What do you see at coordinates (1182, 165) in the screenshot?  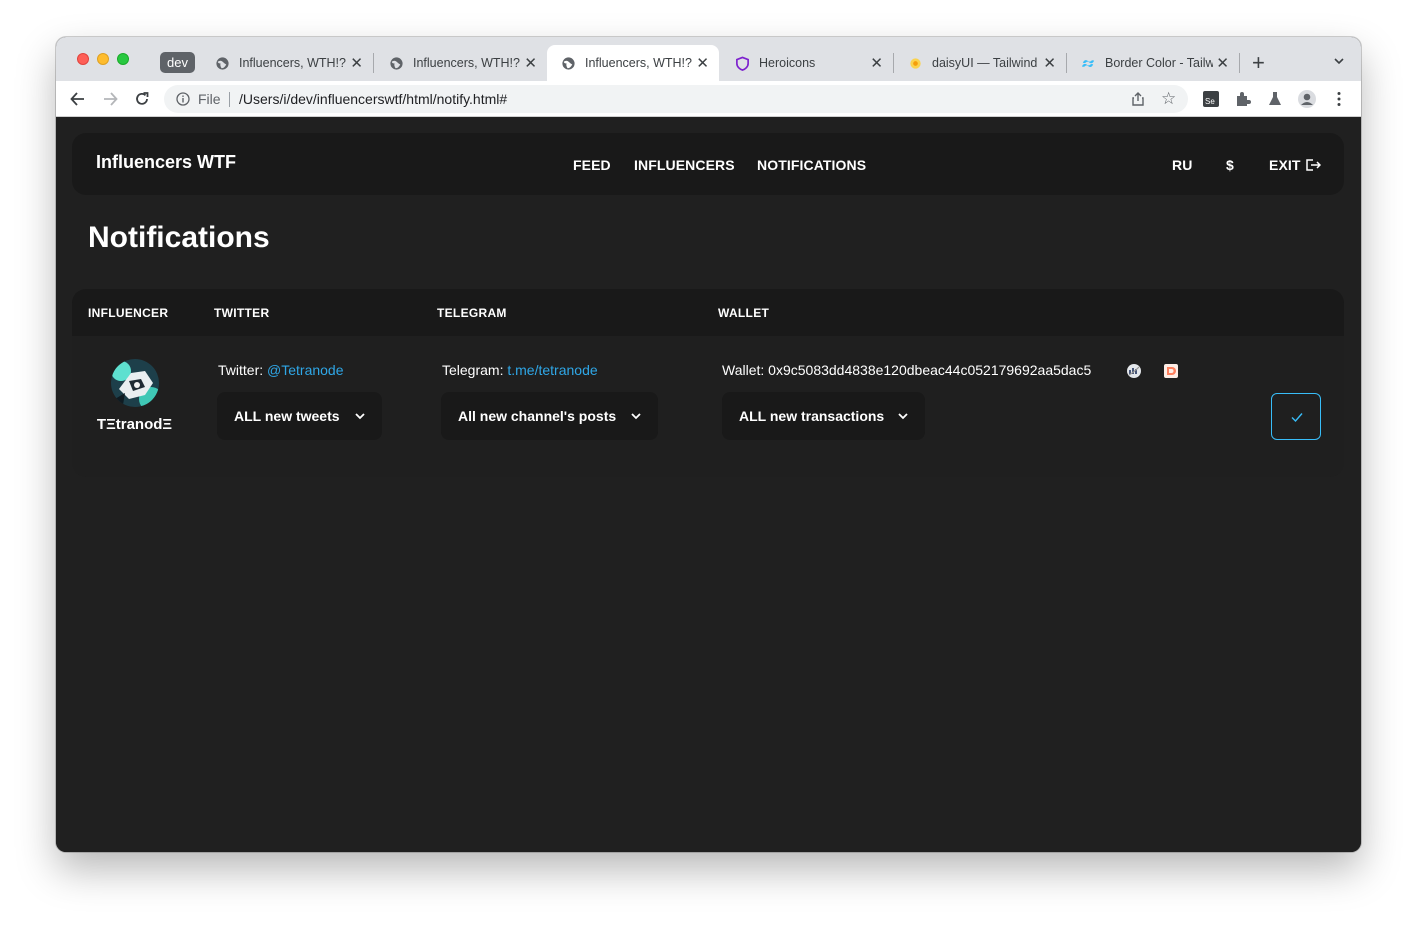 I see `language-switch: RU` at bounding box center [1182, 165].